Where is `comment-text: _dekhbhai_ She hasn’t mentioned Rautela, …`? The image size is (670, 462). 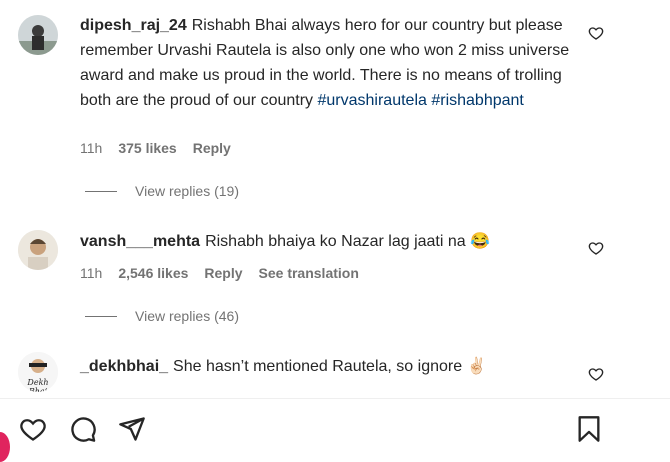 comment-text: _dekhbhai_ She hasn’t mentioned Rautela, … is located at coordinates (330, 366).